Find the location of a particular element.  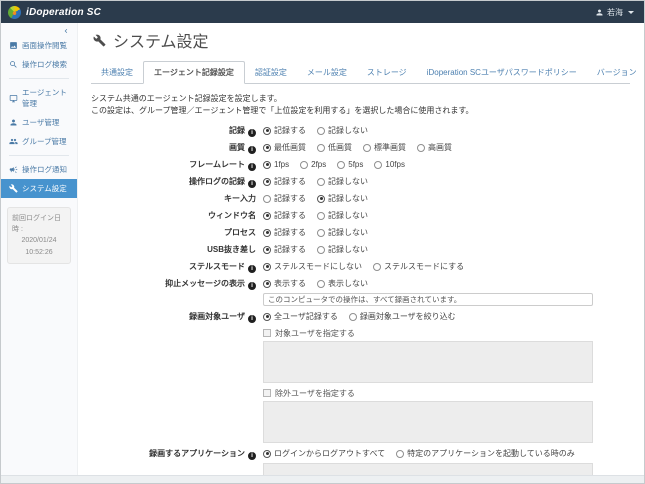

user-icon is located at coordinates (13, 122).